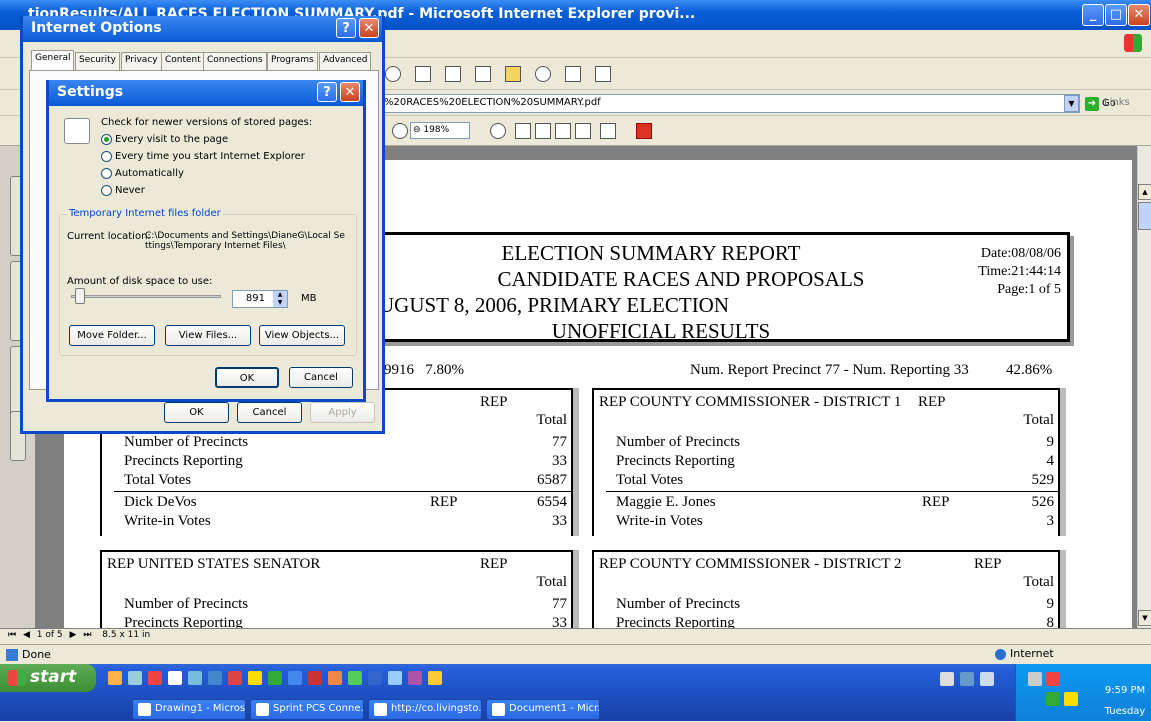 This screenshot has height=722, width=1151. Describe the element at coordinates (350, 92) in the screenshot. I see `settings-close-button: ✕` at that location.